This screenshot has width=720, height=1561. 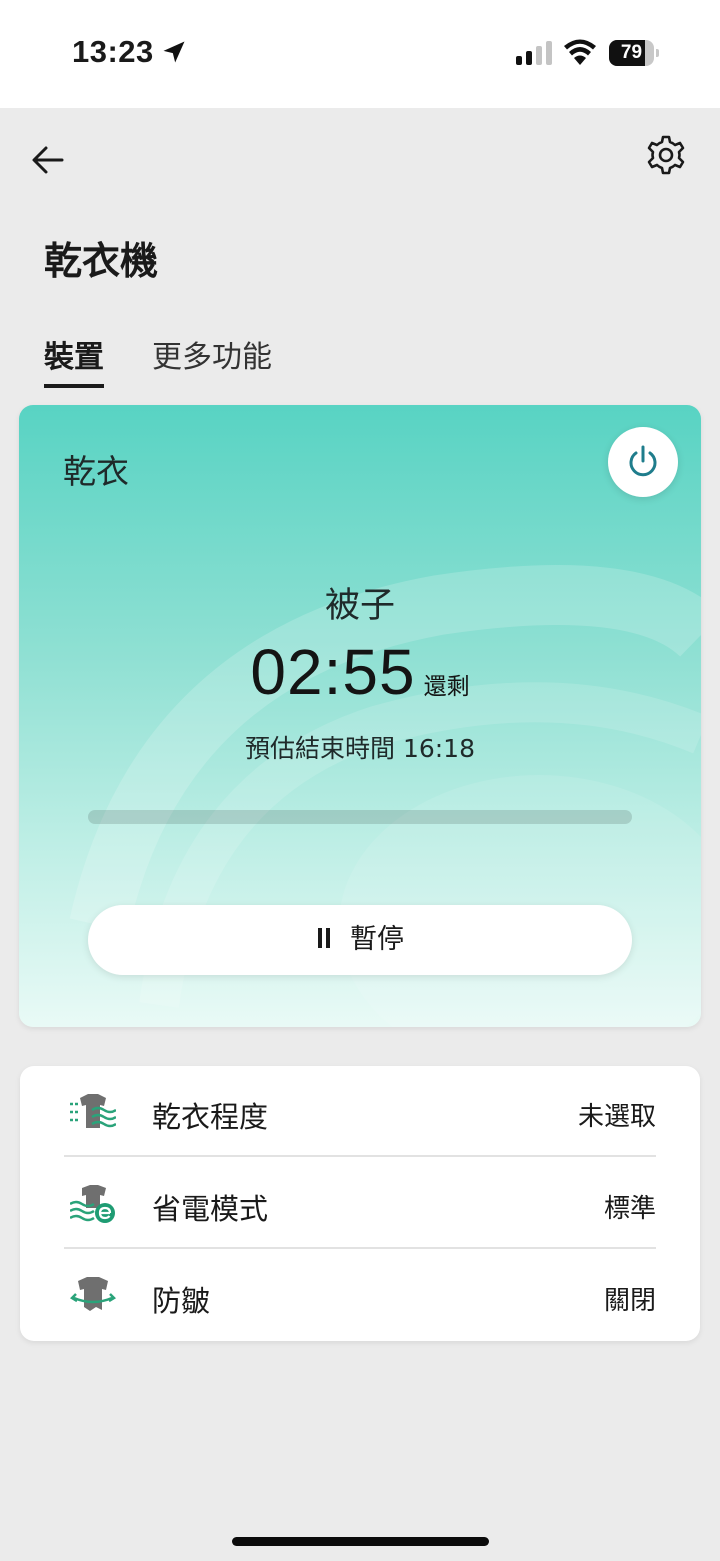 I want to click on back-button, so click(x=48, y=160).